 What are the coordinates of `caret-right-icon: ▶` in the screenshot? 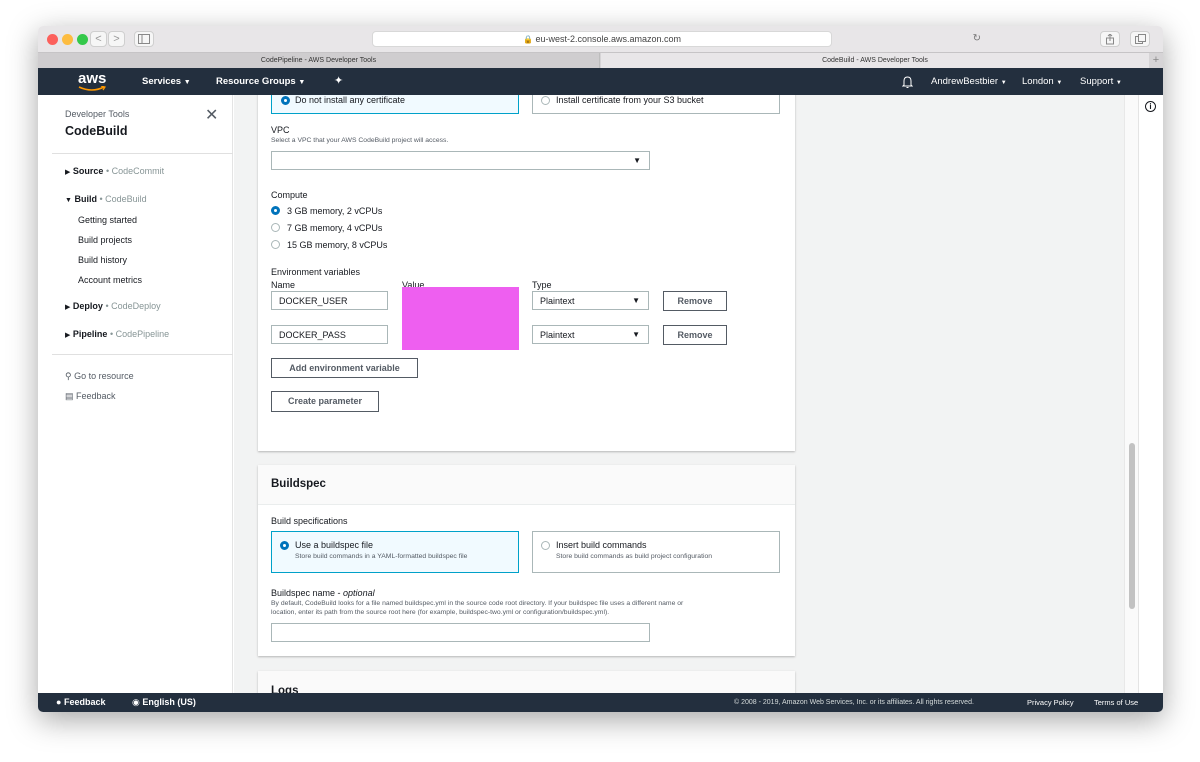 It's located at (68, 307).